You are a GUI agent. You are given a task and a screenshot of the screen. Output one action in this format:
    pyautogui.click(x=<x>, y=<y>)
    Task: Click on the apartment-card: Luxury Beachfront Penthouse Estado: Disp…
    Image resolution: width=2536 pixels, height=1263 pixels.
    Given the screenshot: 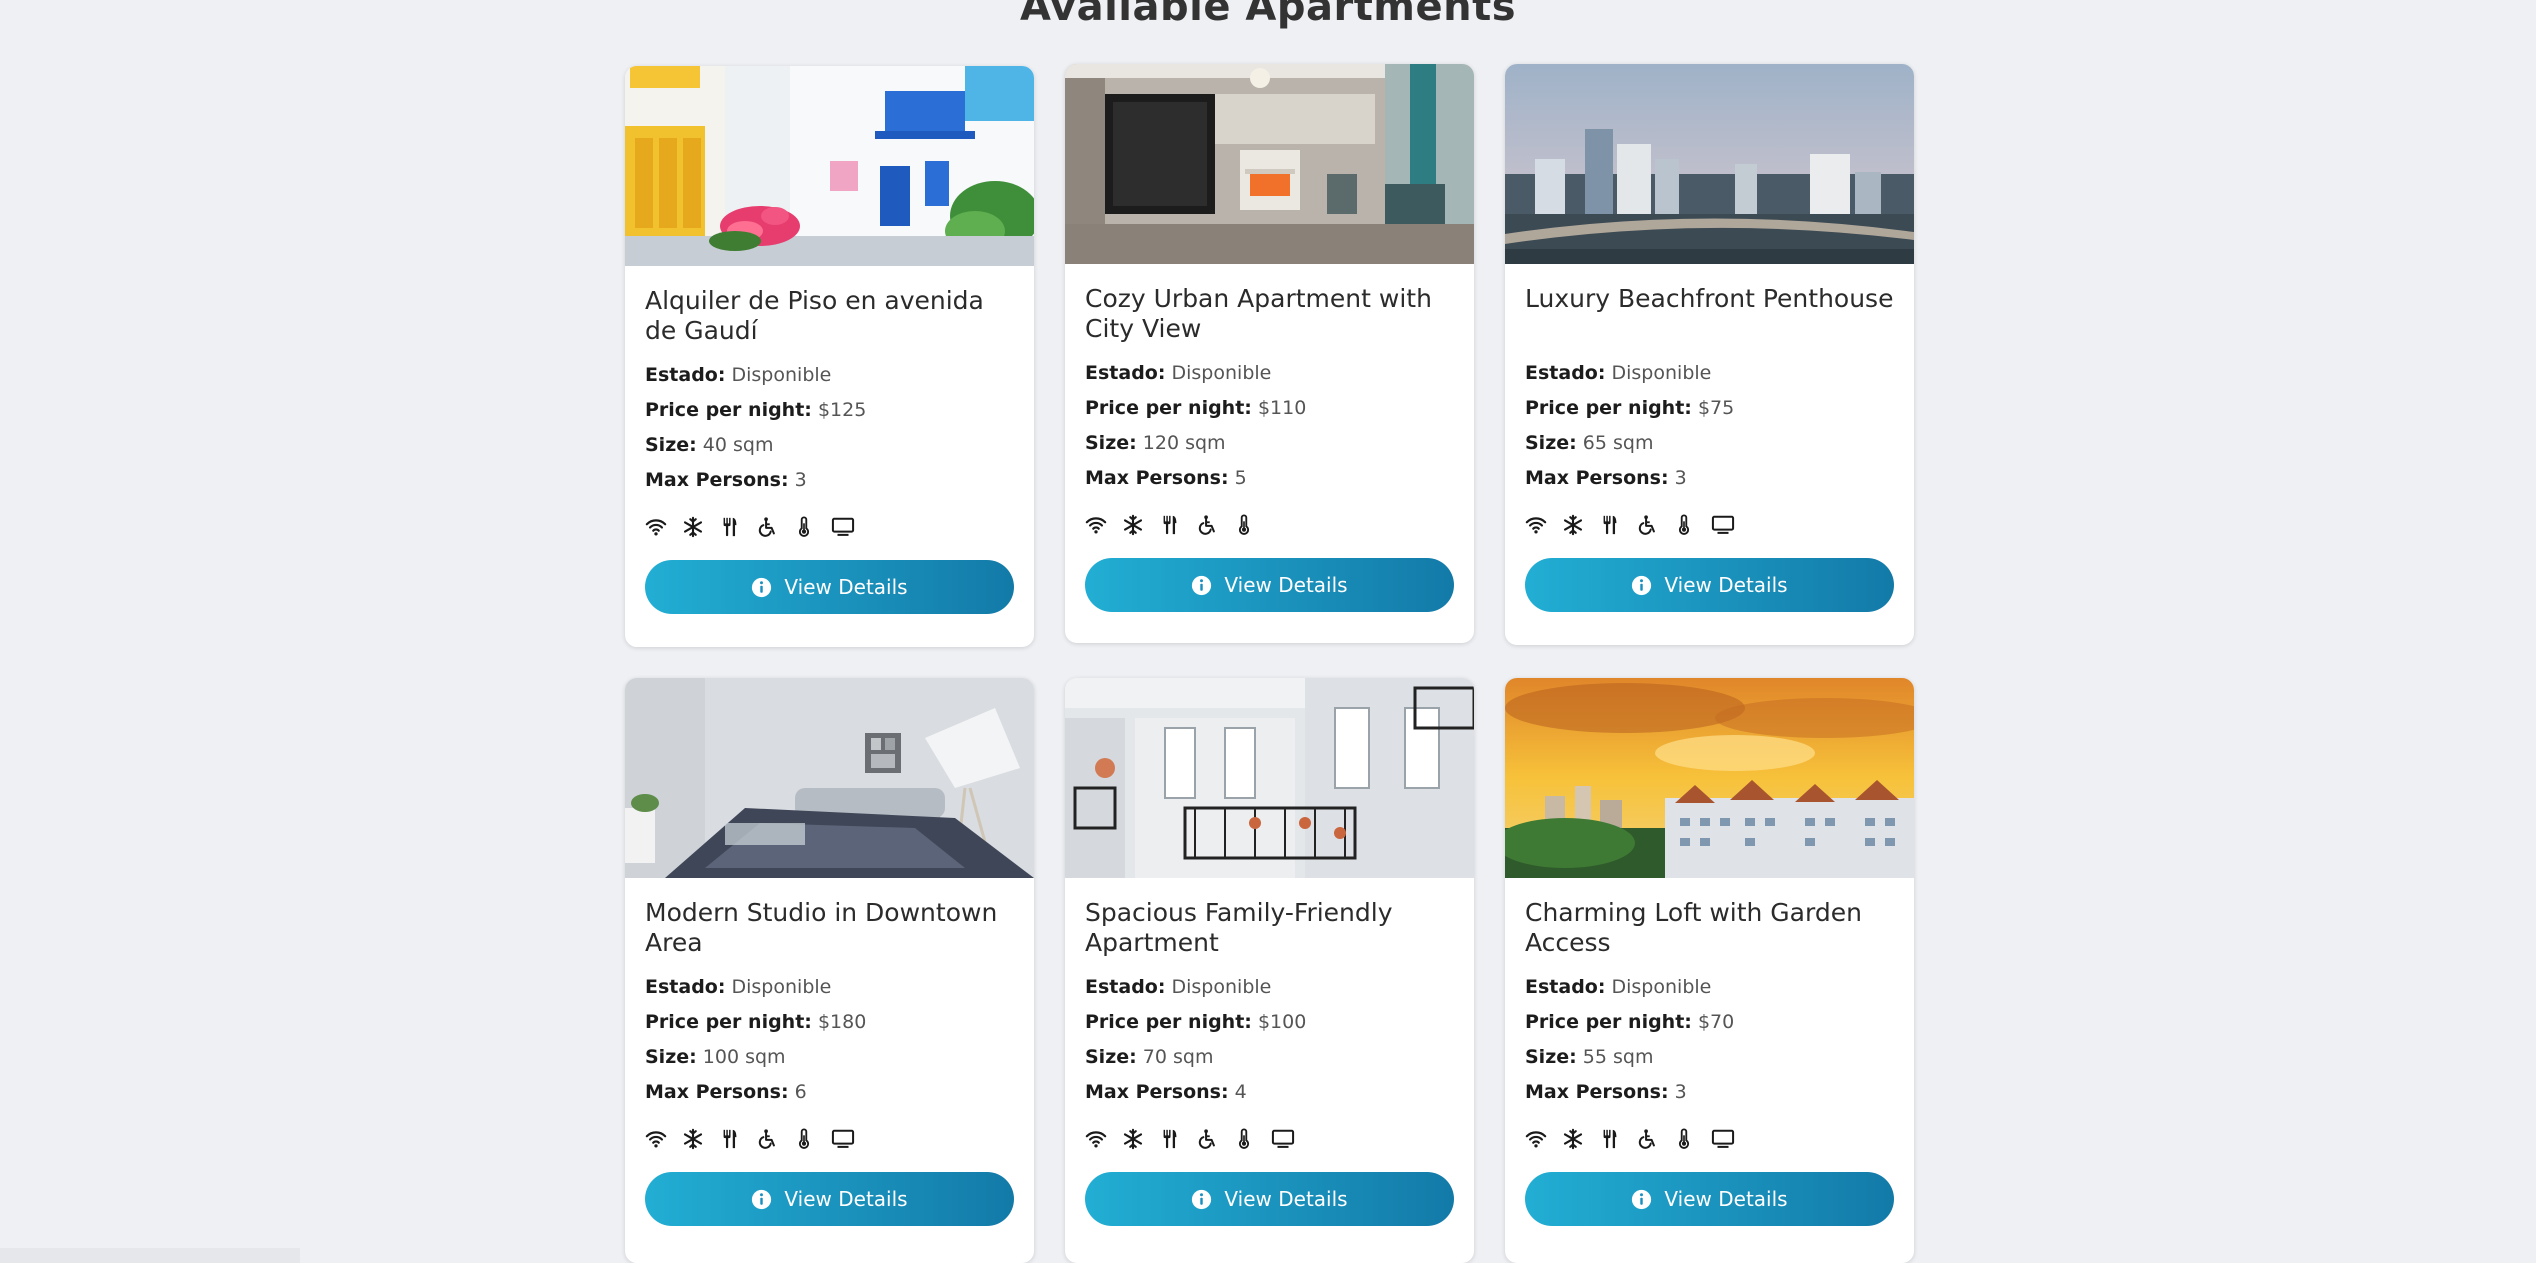 What is the action you would take?
    pyautogui.click(x=1709, y=354)
    